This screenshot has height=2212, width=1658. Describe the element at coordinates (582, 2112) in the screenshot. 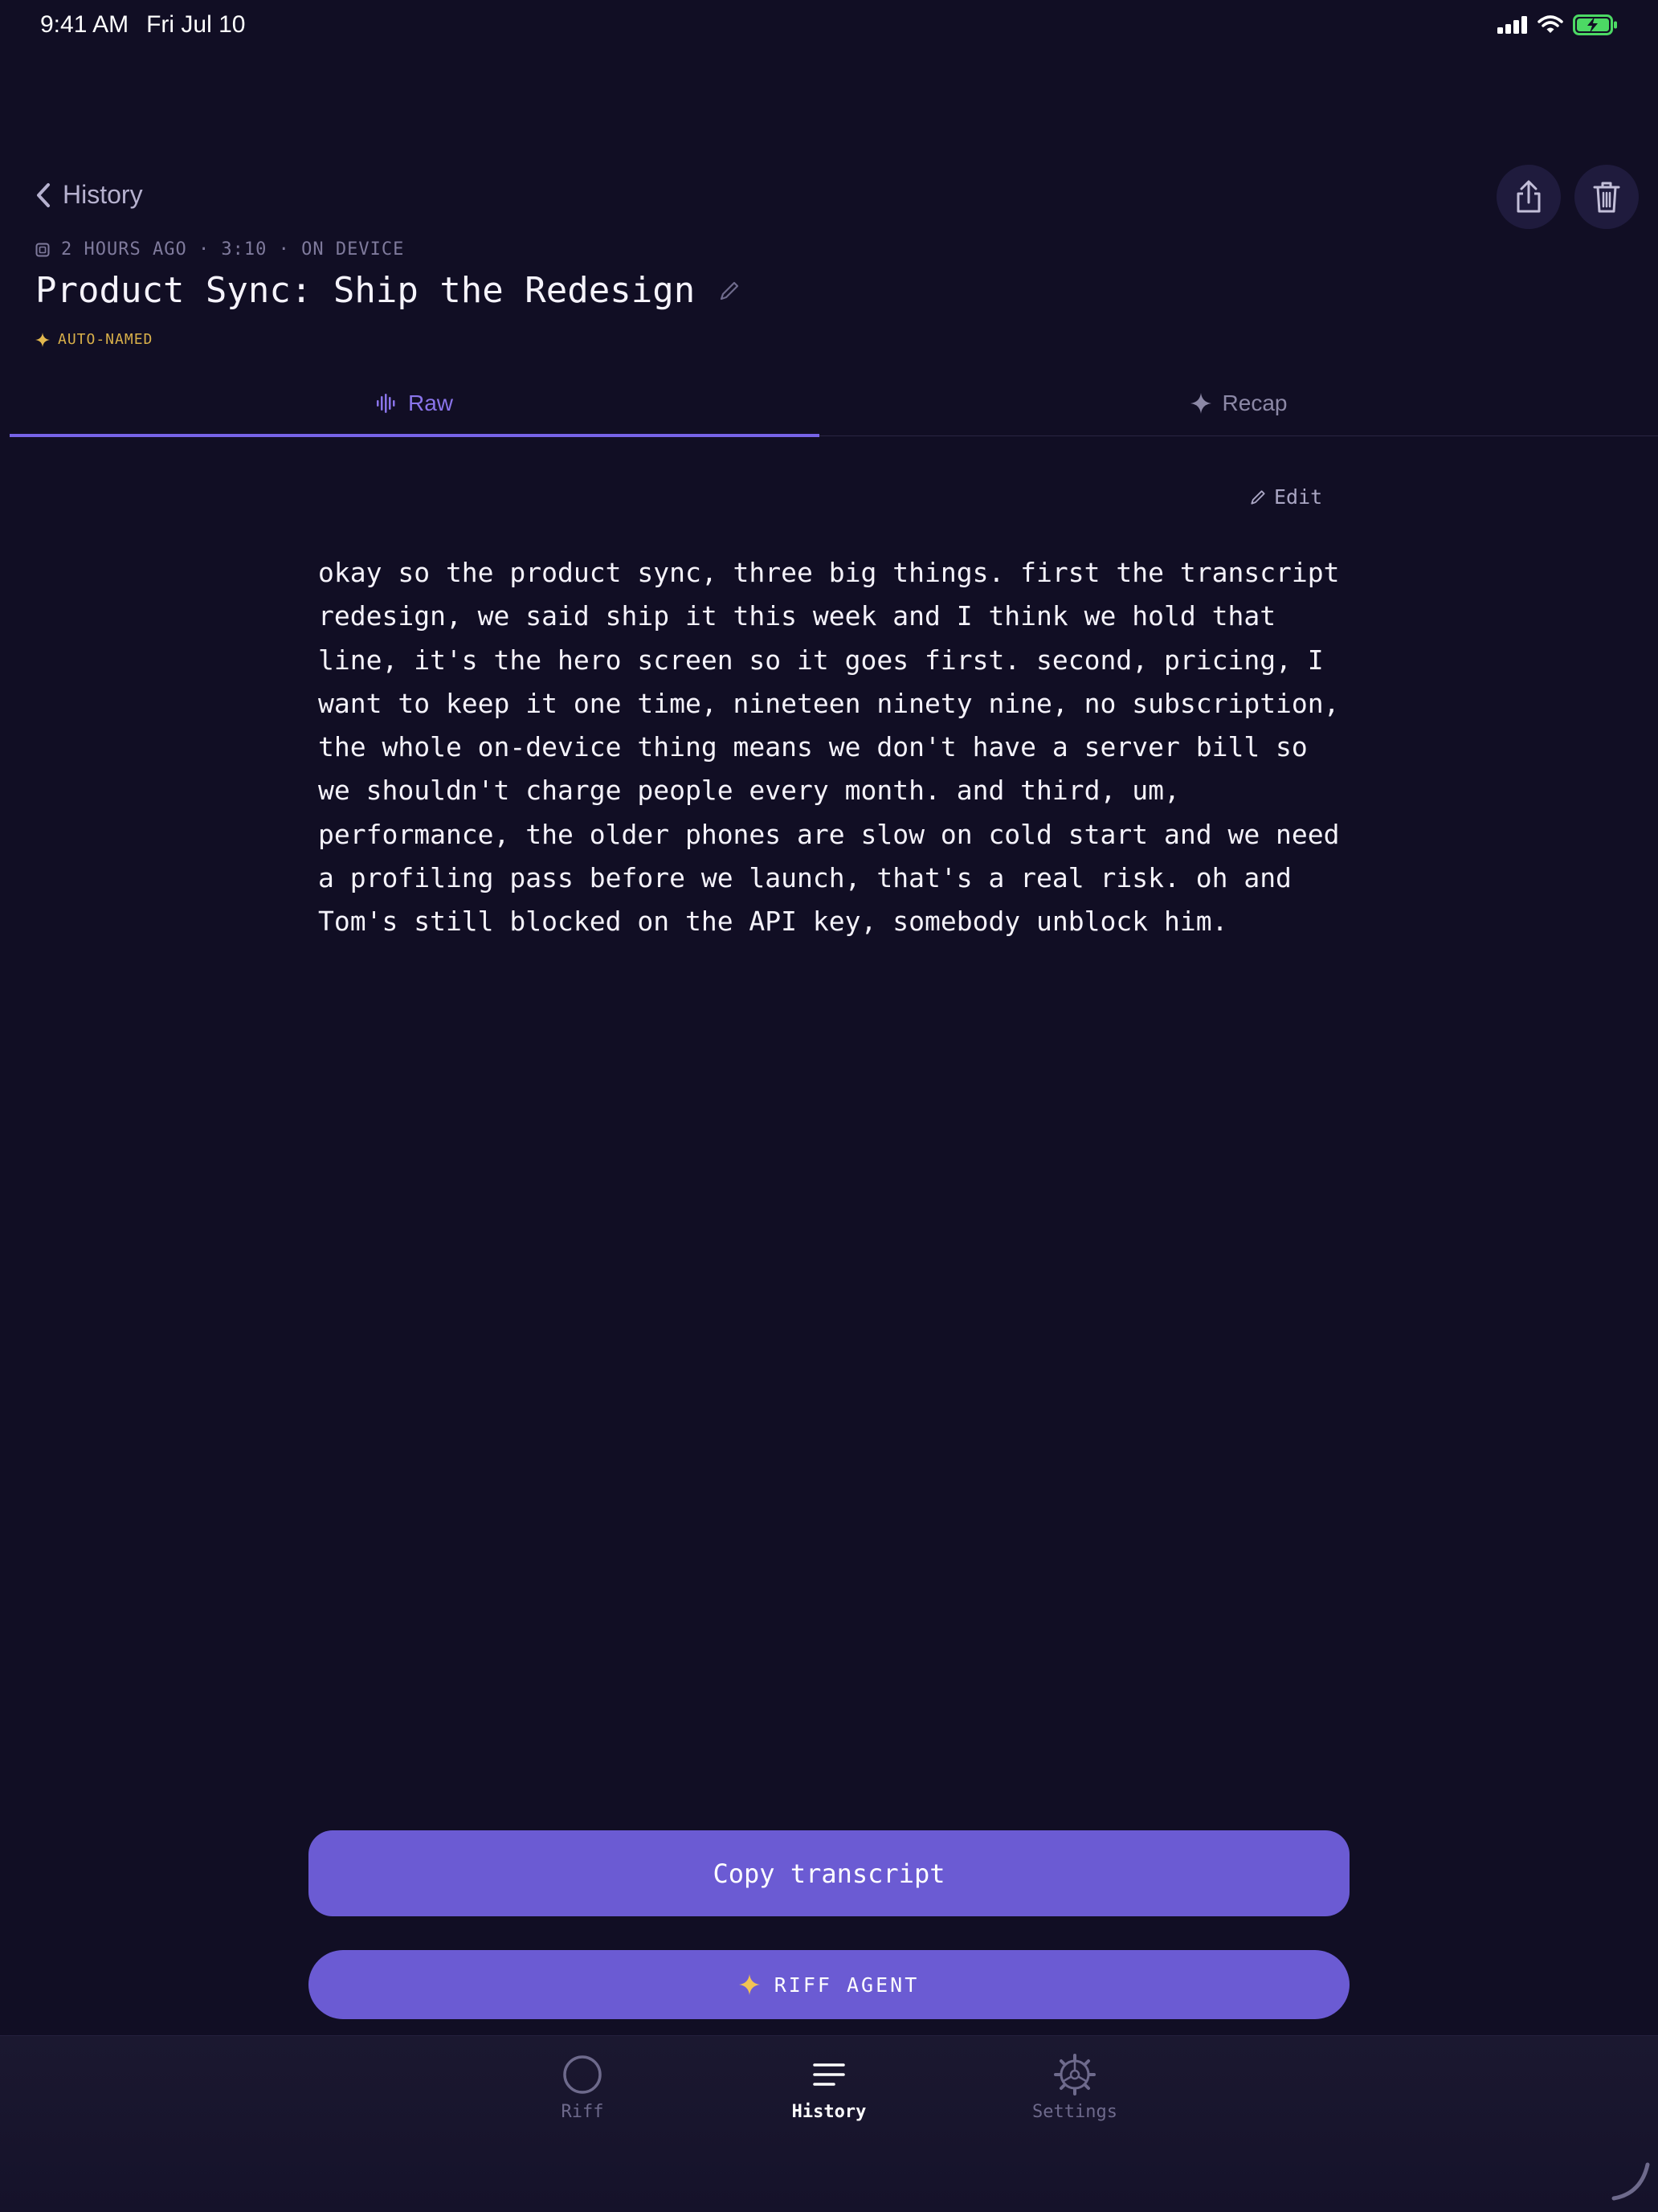

I see `nav-riff-label: Riff` at that location.